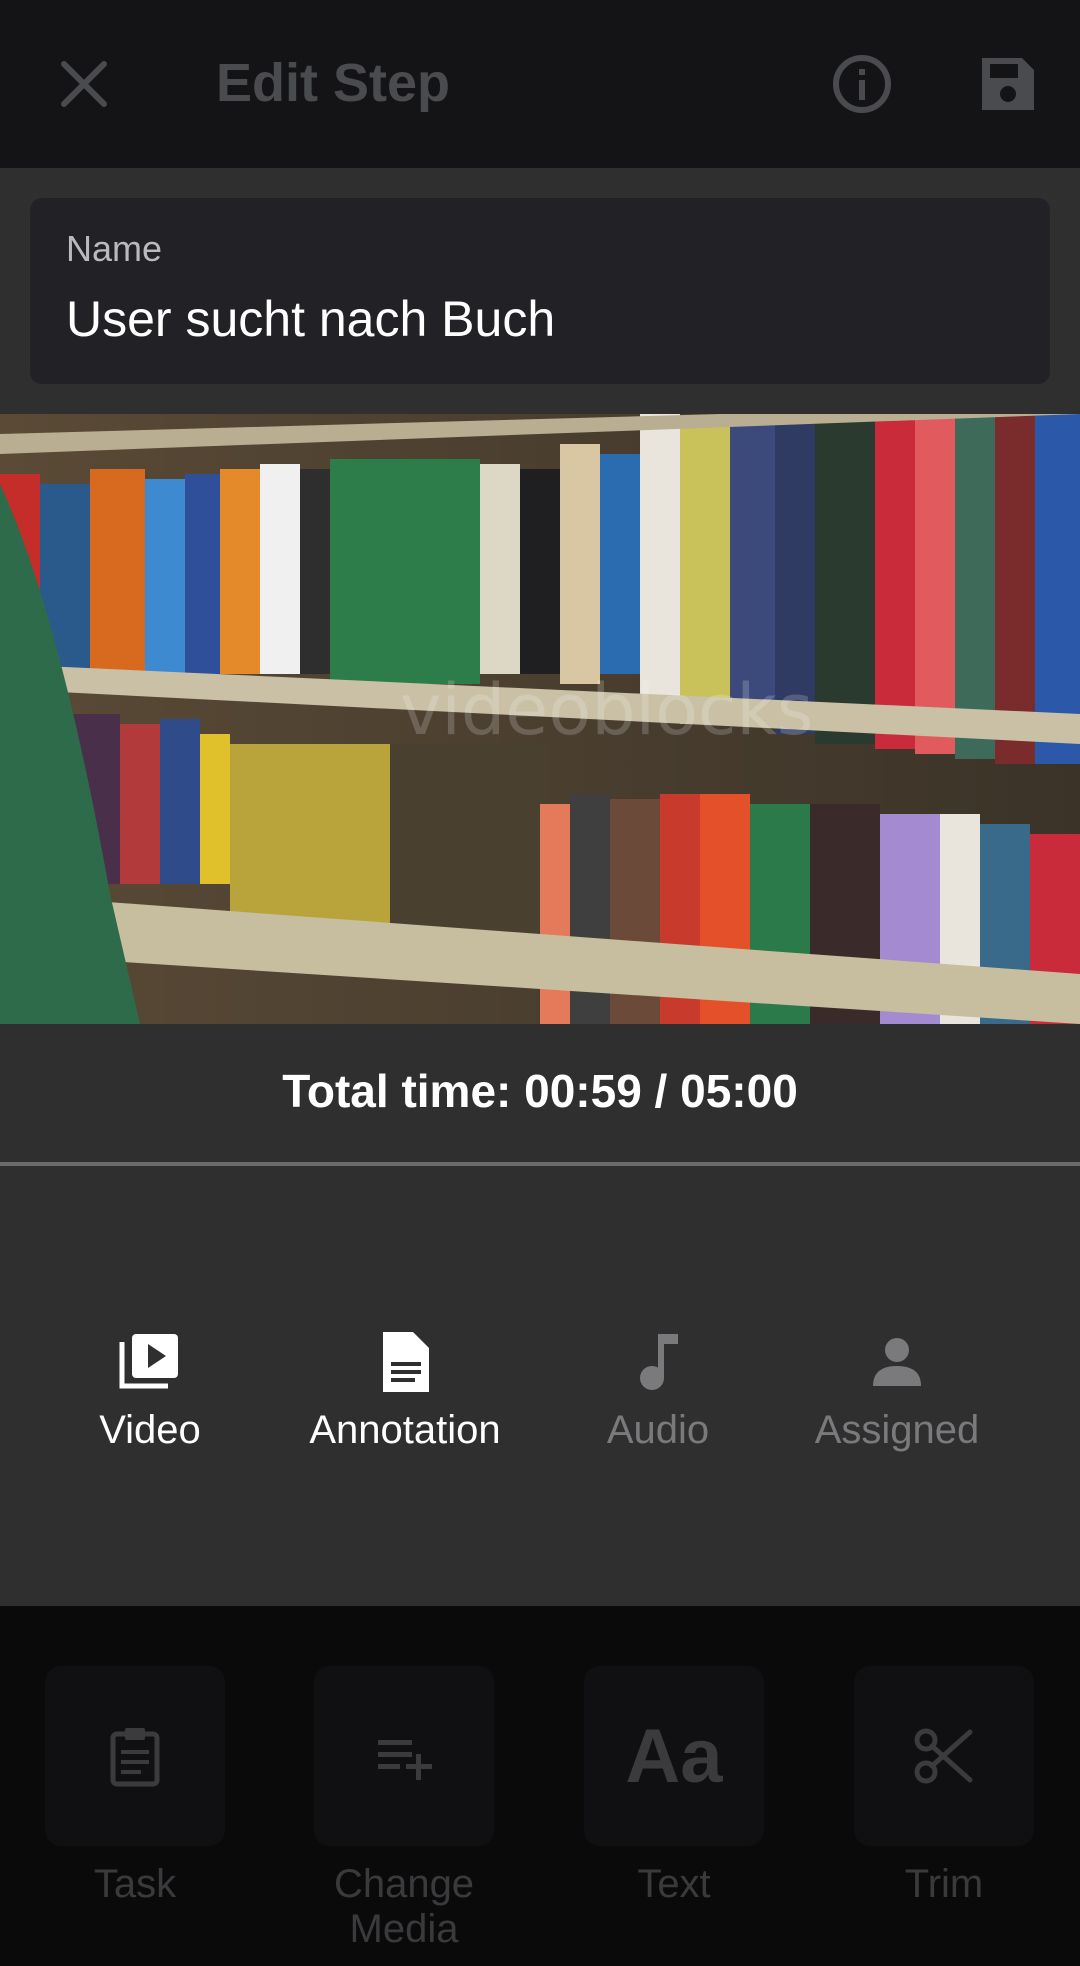  I want to click on text-button: Aa Text, so click(674, 1786).